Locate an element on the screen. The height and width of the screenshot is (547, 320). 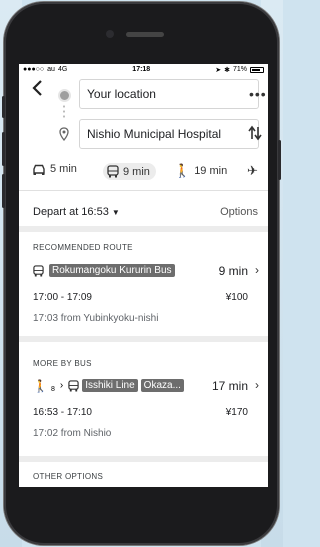
clock: 17:18 is located at coordinates (141, 69).